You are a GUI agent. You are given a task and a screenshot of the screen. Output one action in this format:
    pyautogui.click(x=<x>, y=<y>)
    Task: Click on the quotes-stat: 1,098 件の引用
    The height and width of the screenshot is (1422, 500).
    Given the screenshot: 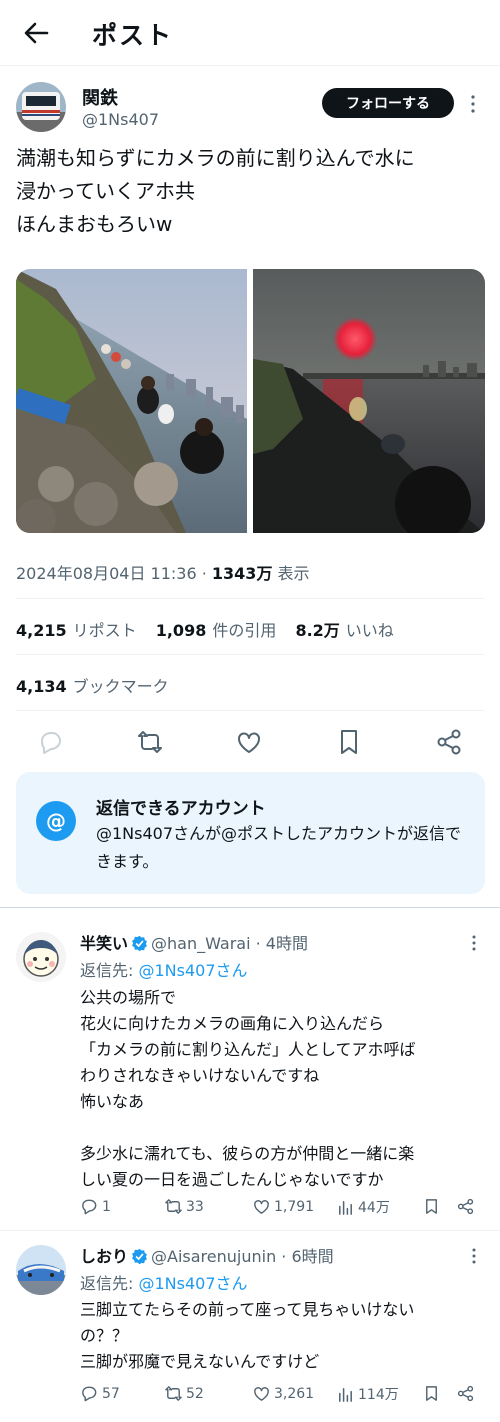 What is the action you would take?
    pyautogui.click(x=216, y=630)
    